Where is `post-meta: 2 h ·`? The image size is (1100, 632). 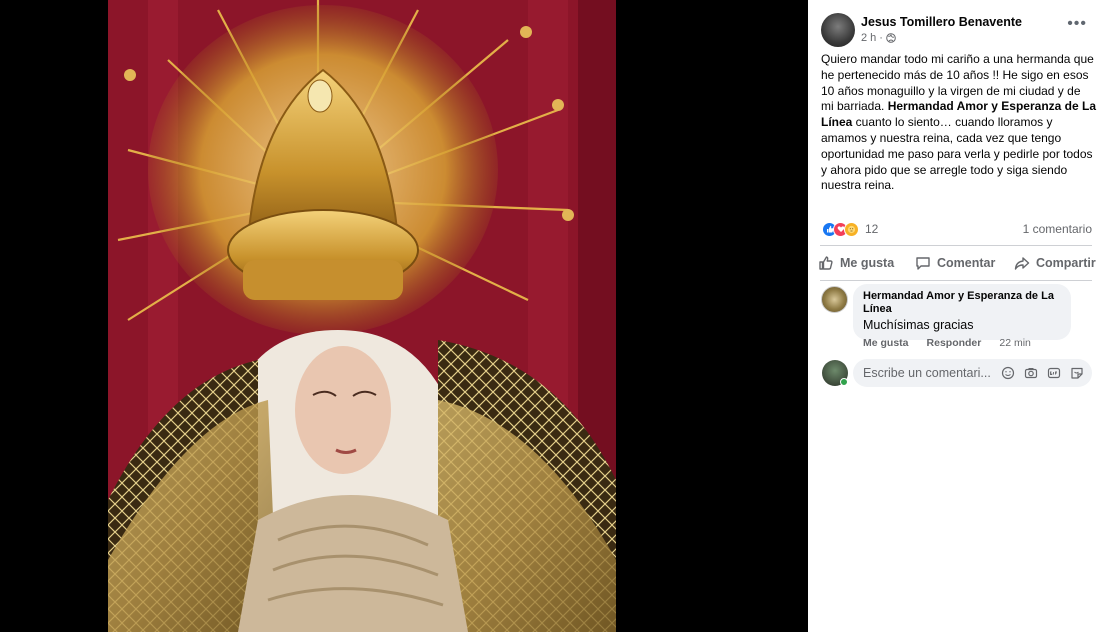 post-meta: 2 h · is located at coordinates (878, 38).